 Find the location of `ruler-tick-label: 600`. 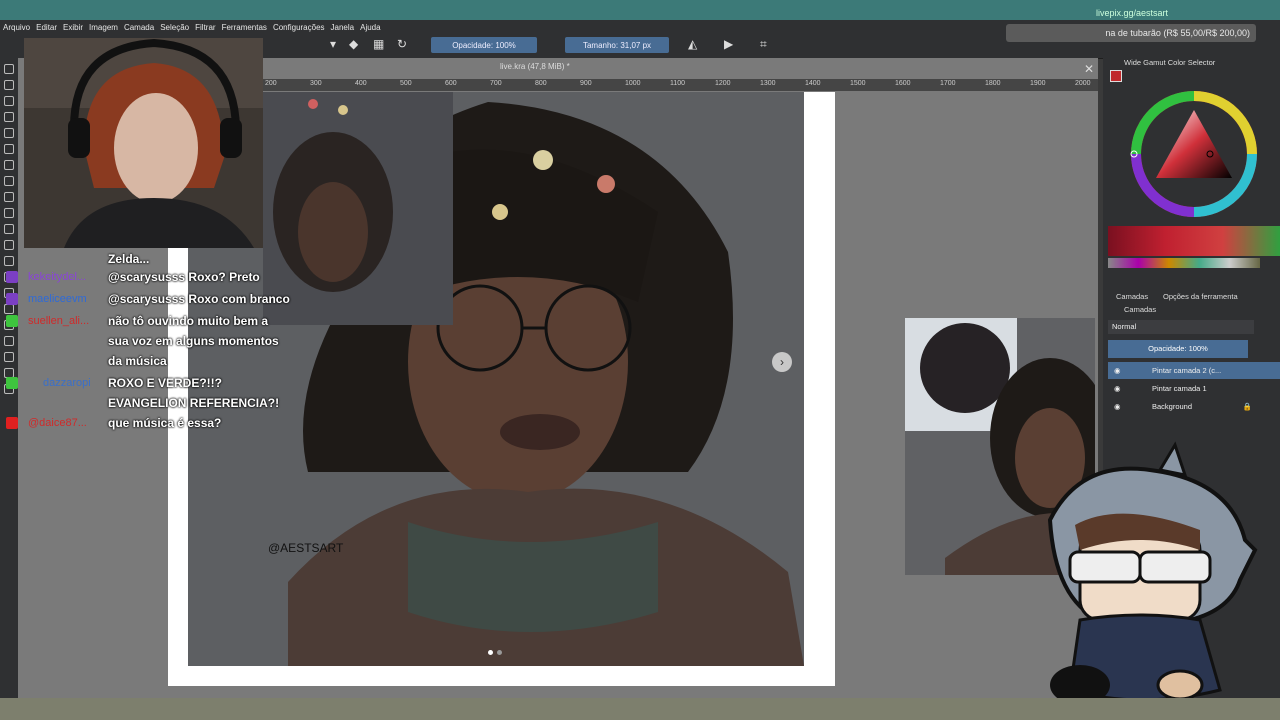

ruler-tick-label: 600 is located at coordinates (451, 83).